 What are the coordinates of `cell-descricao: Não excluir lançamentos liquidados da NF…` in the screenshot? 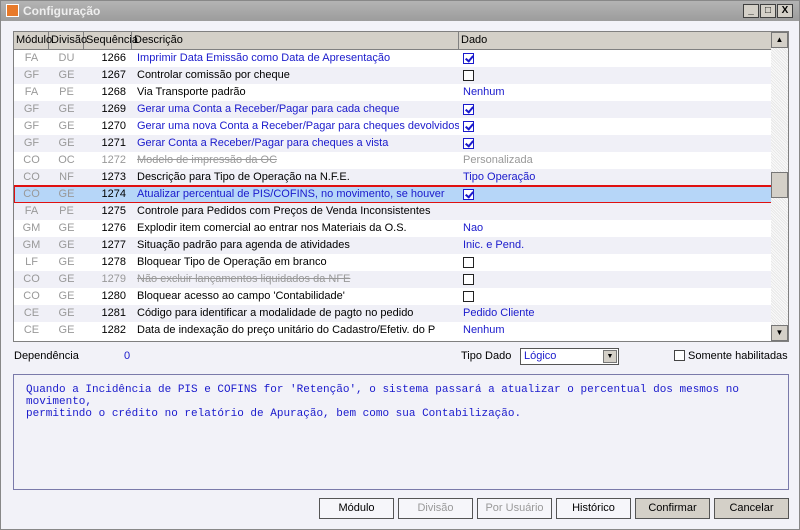 It's located at (244, 279).